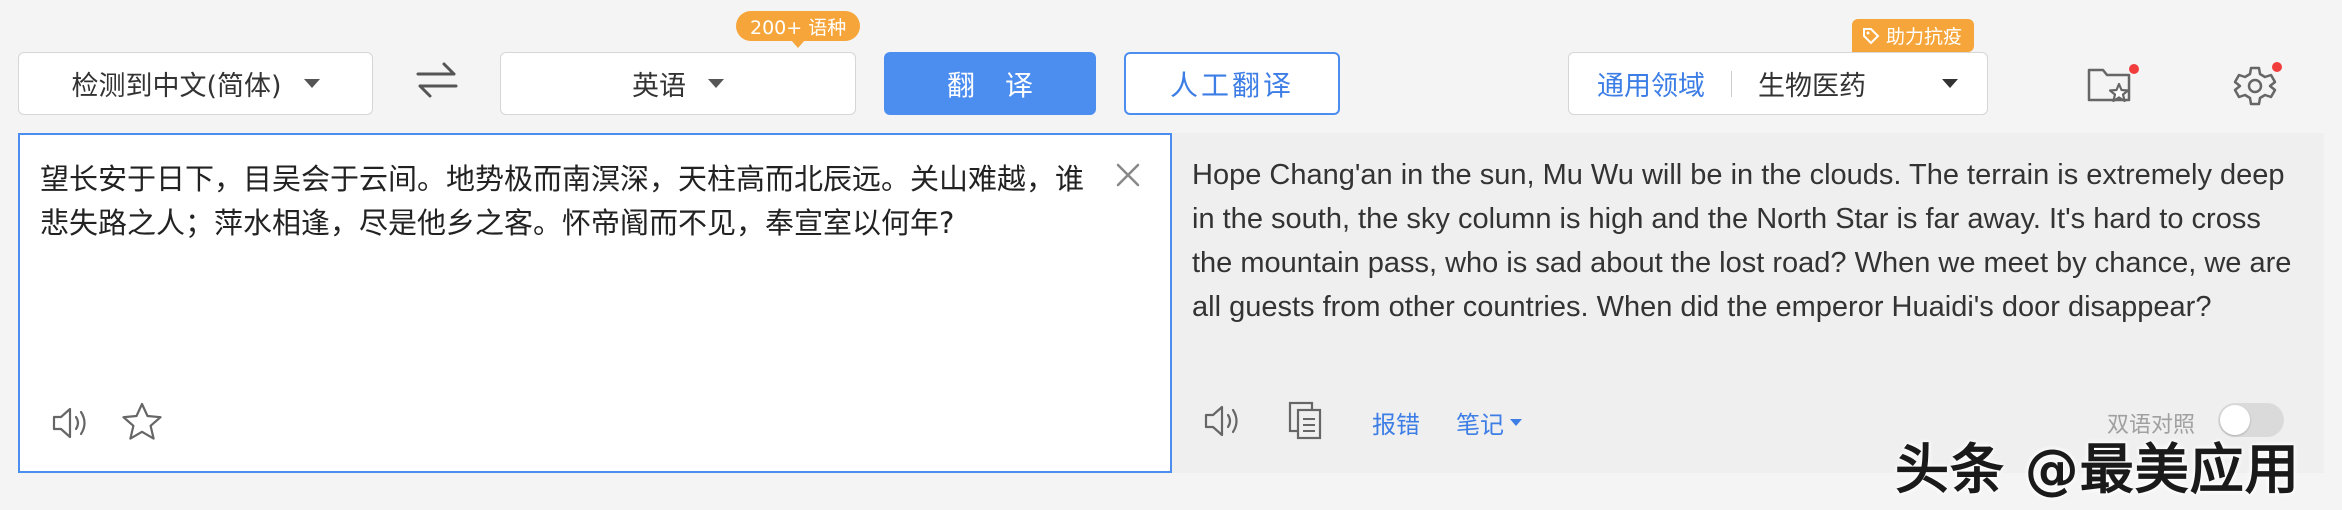 The width and height of the screenshot is (2342, 510). What do you see at coordinates (1480, 425) in the screenshot?
I see `notes-label: 笔记` at bounding box center [1480, 425].